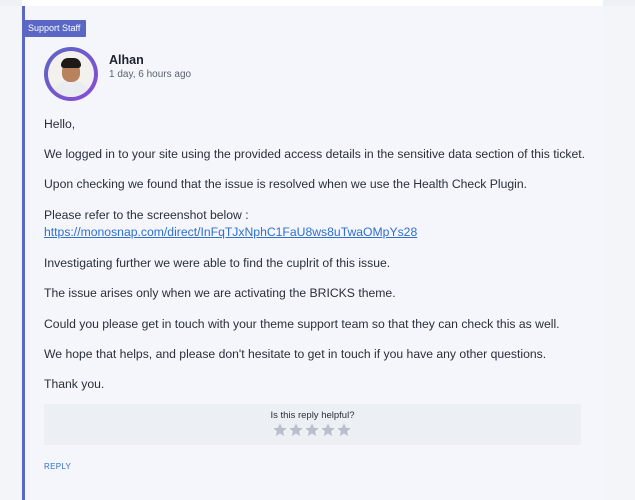 This screenshot has width=635, height=500. I want to click on user-photo-icon, so click(71, 74).